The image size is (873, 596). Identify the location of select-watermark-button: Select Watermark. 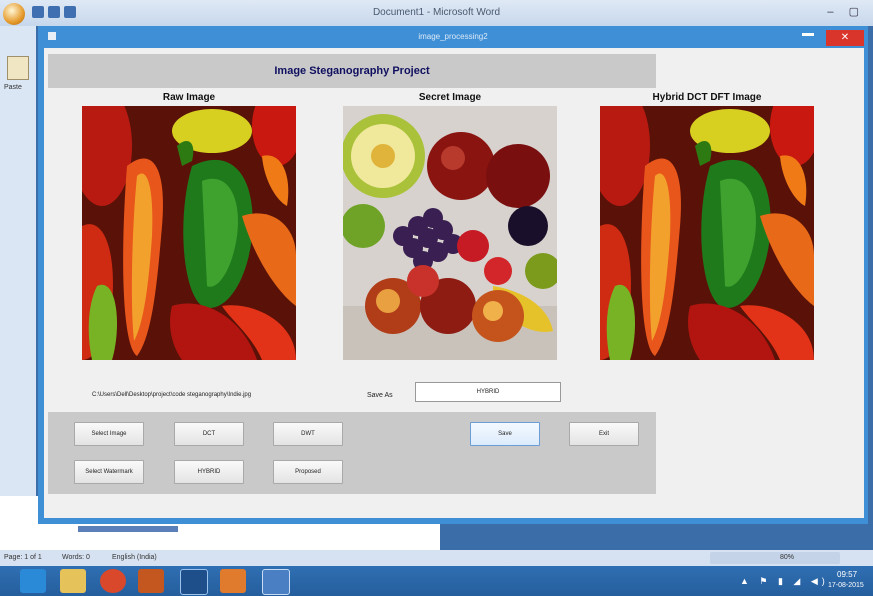
(109, 472).